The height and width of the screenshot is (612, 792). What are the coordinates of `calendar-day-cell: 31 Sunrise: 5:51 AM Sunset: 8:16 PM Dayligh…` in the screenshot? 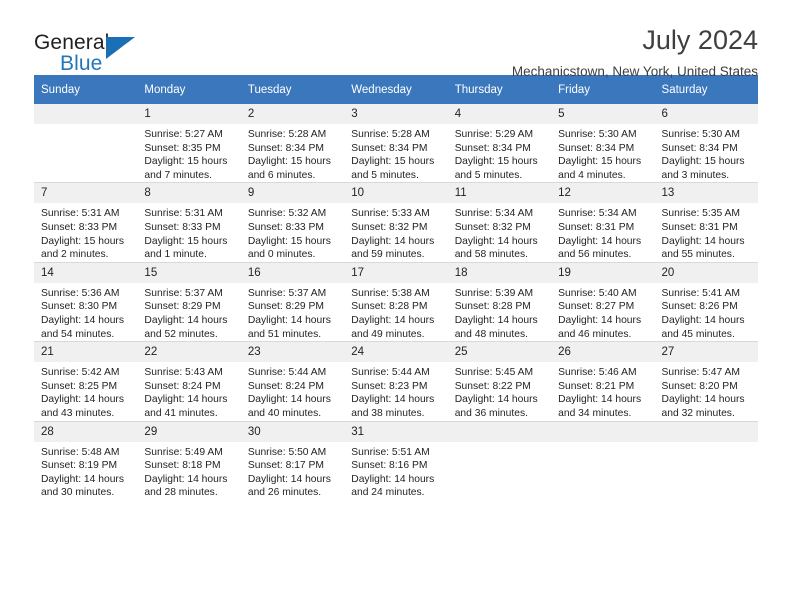 It's located at (396, 460).